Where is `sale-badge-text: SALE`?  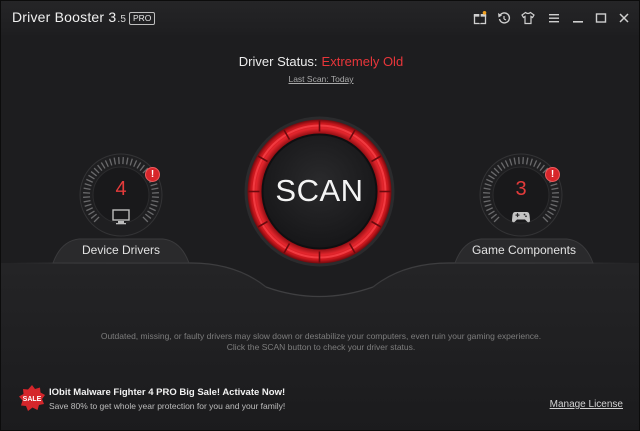
sale-badge-text: SALE is located at coordinates (32, 399).